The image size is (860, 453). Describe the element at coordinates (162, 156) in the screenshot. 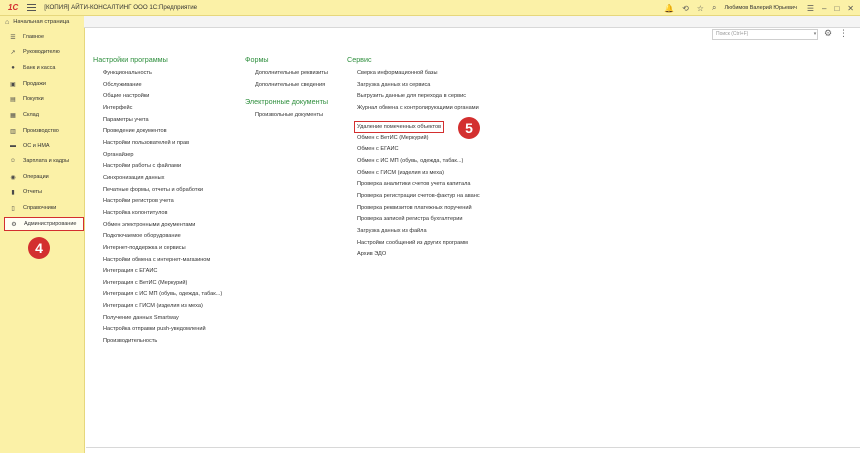

I see `program-settings-link: Органайзер` at that location.